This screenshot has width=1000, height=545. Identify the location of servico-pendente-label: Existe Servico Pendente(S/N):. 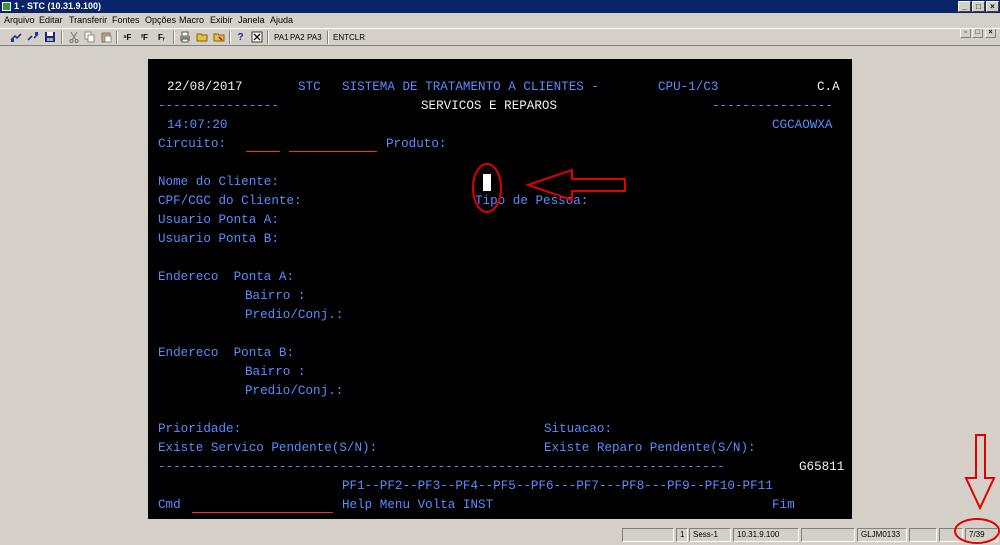
(268, 448).